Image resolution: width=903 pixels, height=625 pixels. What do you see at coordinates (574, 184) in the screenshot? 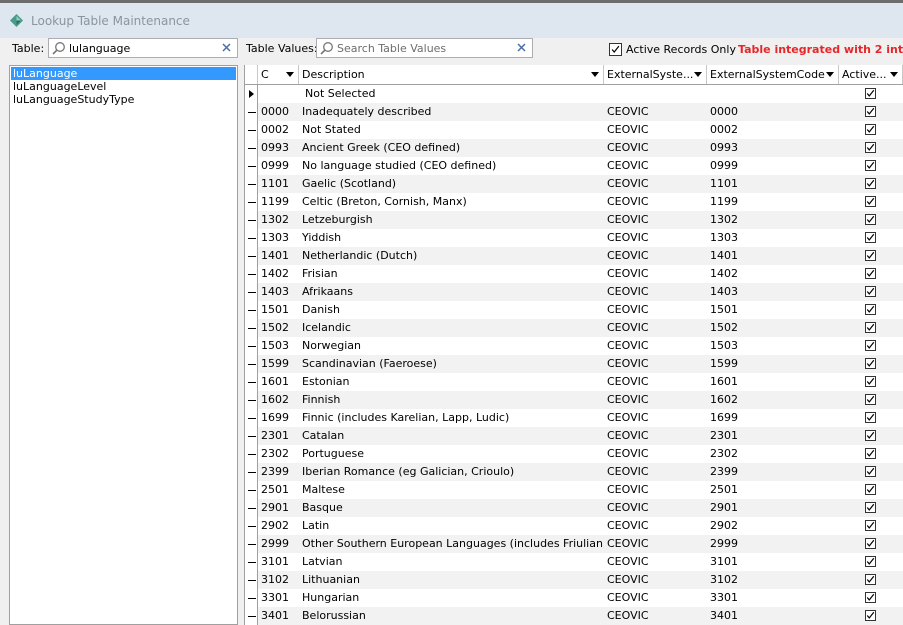
I see `table-row: 1101 Gaelic (Scotland) CEOVIC 1101` at bounding box center [574, 184].